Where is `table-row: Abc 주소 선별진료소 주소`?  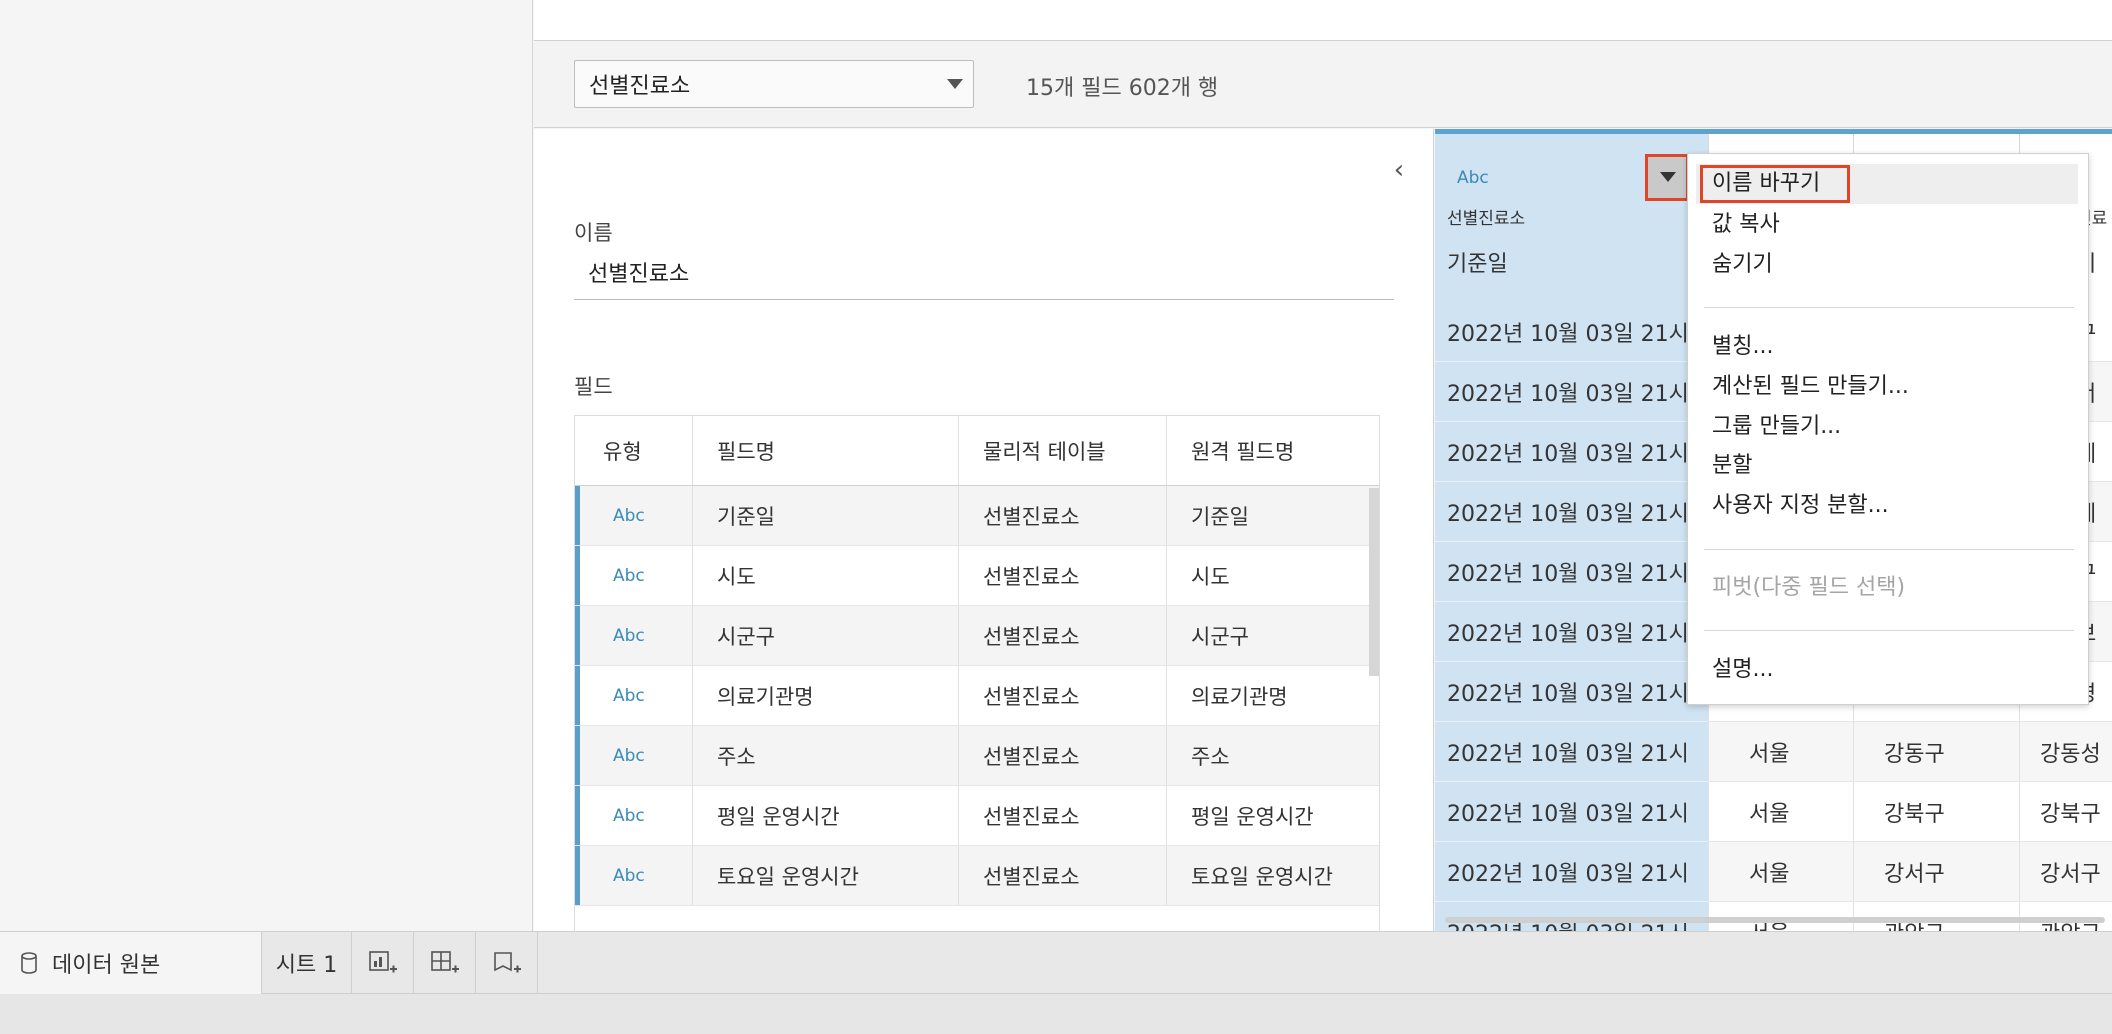 table-row: Abc 주소 선별진료소 주소 is located at coordinates (977, 756).